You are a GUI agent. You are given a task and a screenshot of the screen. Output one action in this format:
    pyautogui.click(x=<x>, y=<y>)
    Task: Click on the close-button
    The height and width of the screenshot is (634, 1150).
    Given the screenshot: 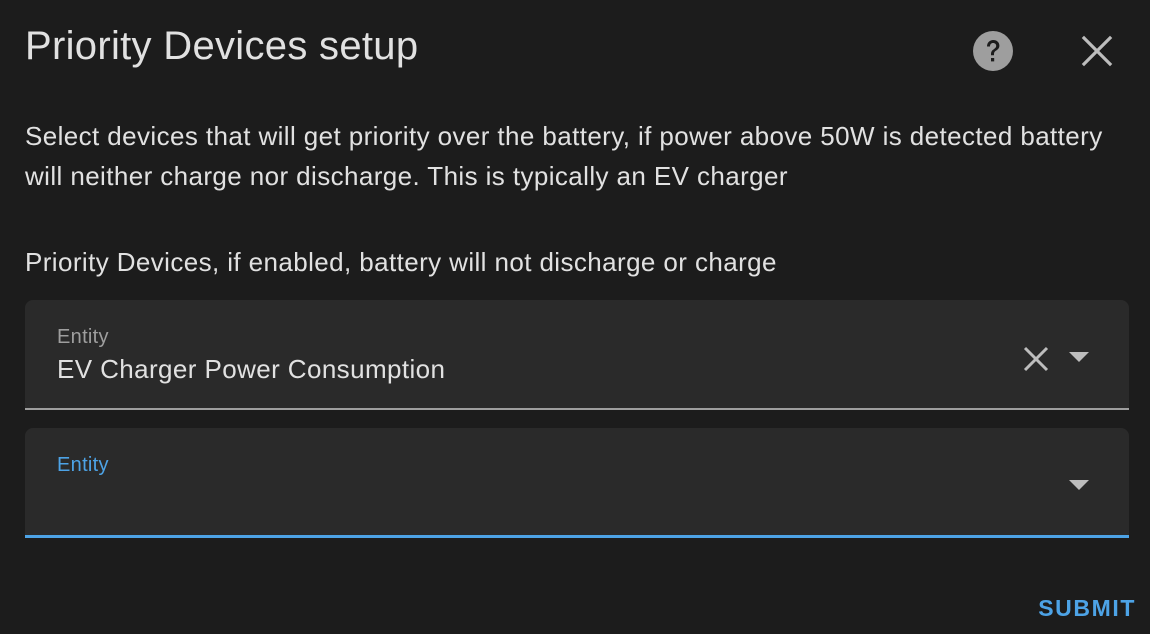 What is the action you would take?
    pyautogui.click(x=1097, y=51)
    